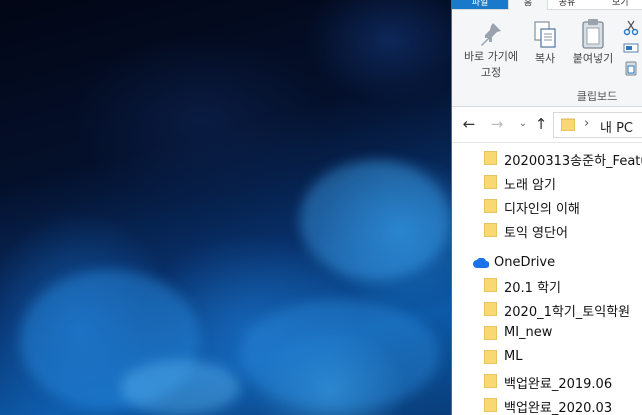 This screenshot has height=415, width=642. I want to click on tree-item-folder: 노래 암기, so click(547, 182).